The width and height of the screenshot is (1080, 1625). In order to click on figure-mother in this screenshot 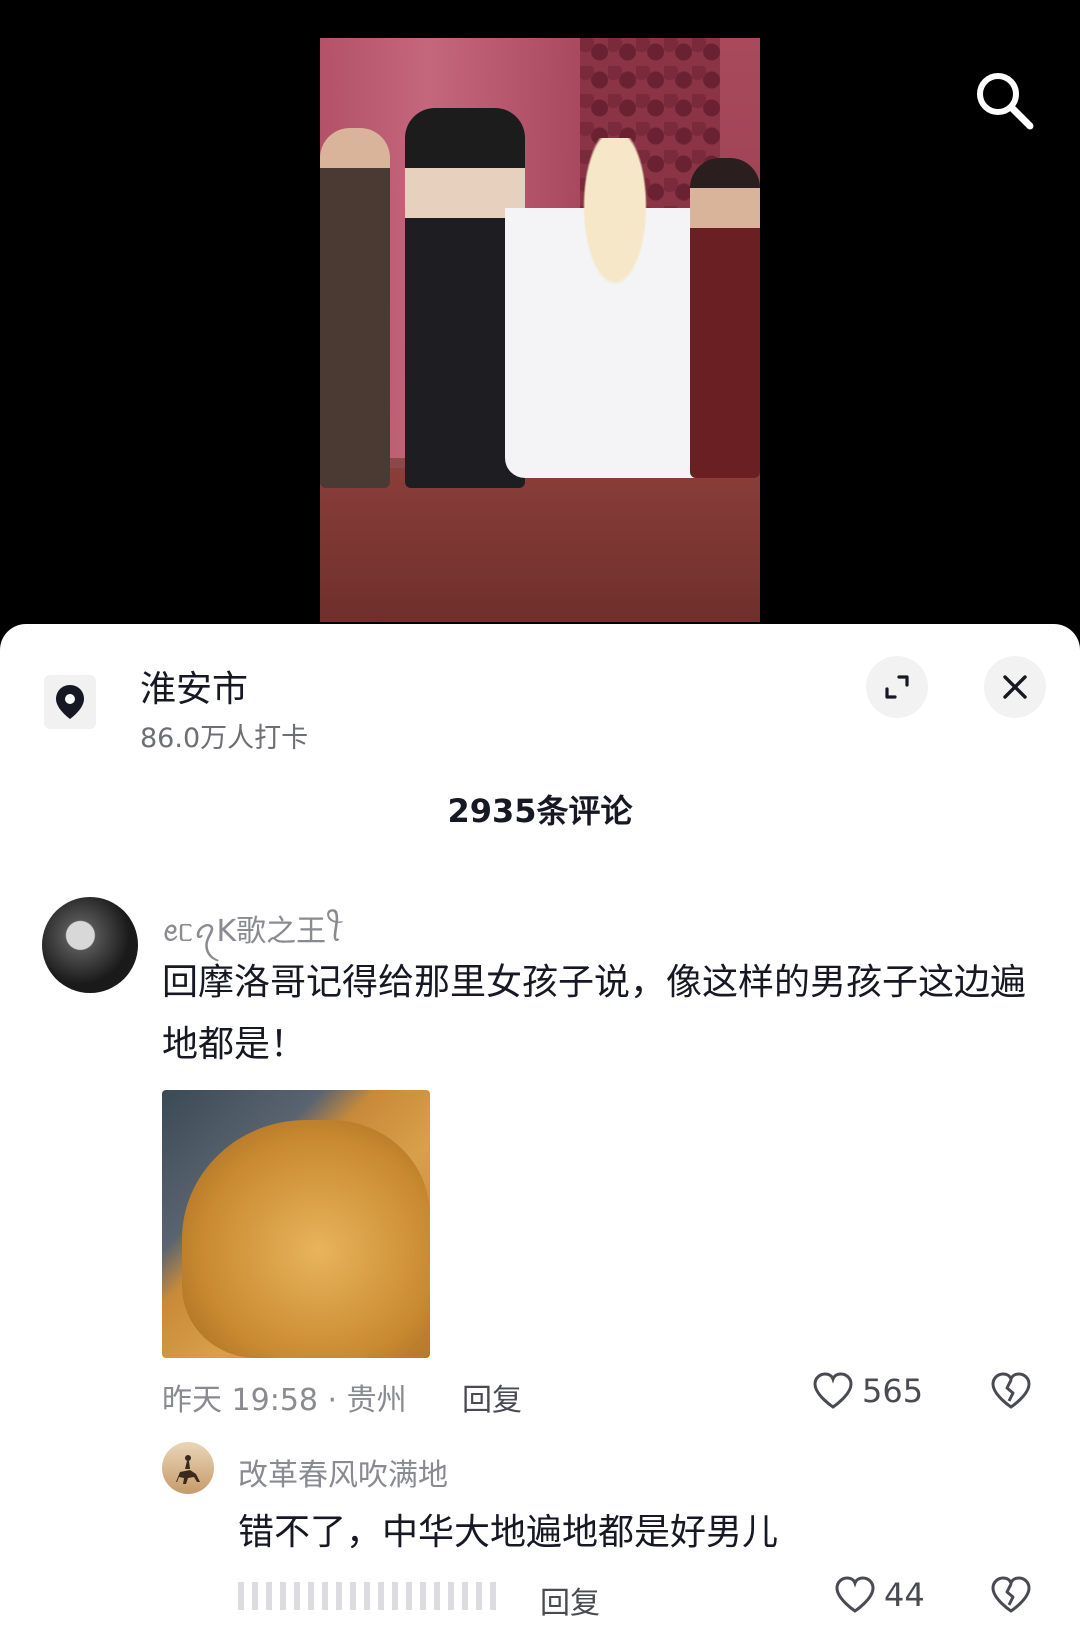, I will do `click(725, 318)`.